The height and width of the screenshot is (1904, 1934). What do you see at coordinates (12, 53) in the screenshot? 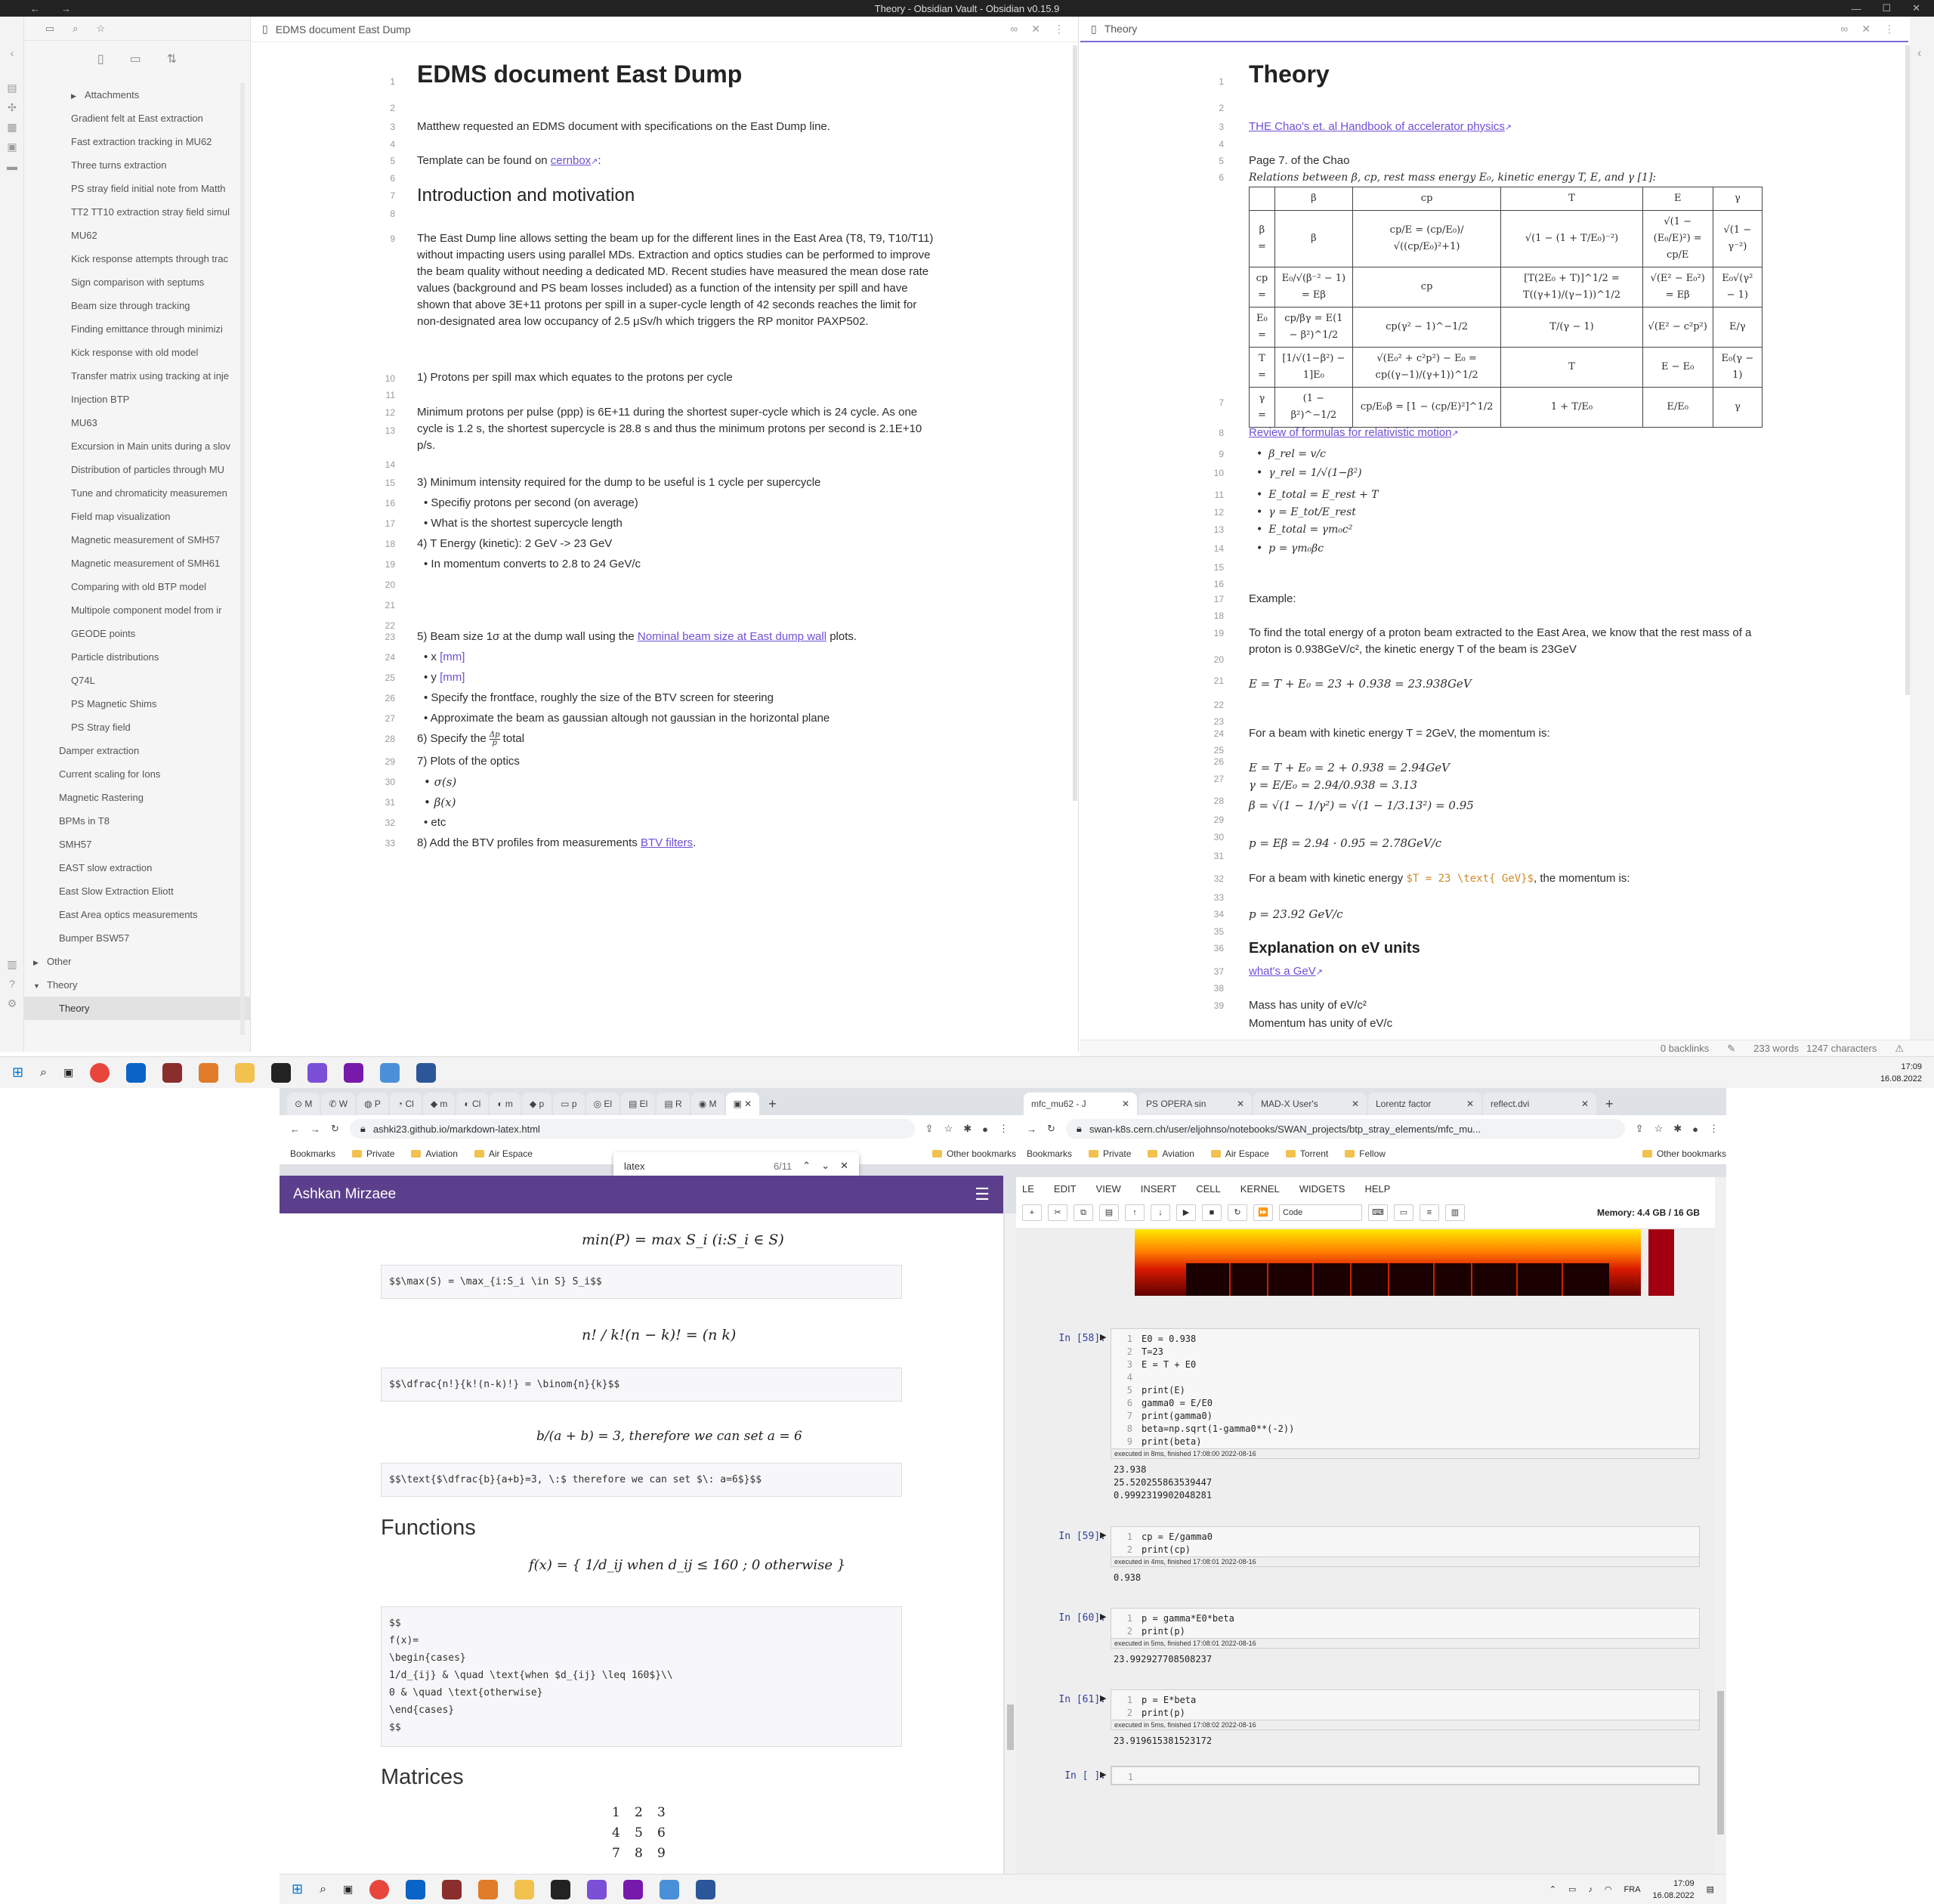
I see `collapse-icon: ‹` at bounding box center [12, 53].